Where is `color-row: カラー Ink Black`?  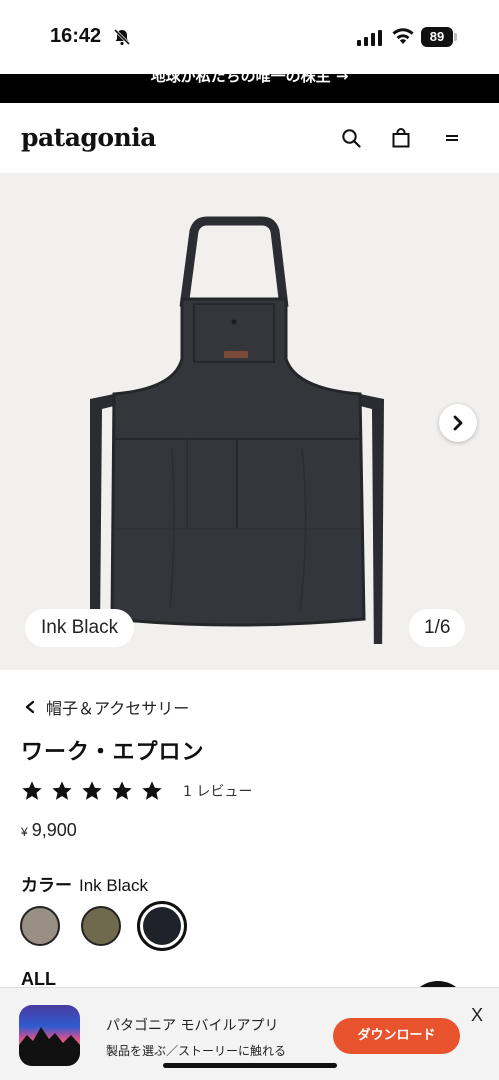
color-row: カラー Ink Black is located at coordinates (84, 883).